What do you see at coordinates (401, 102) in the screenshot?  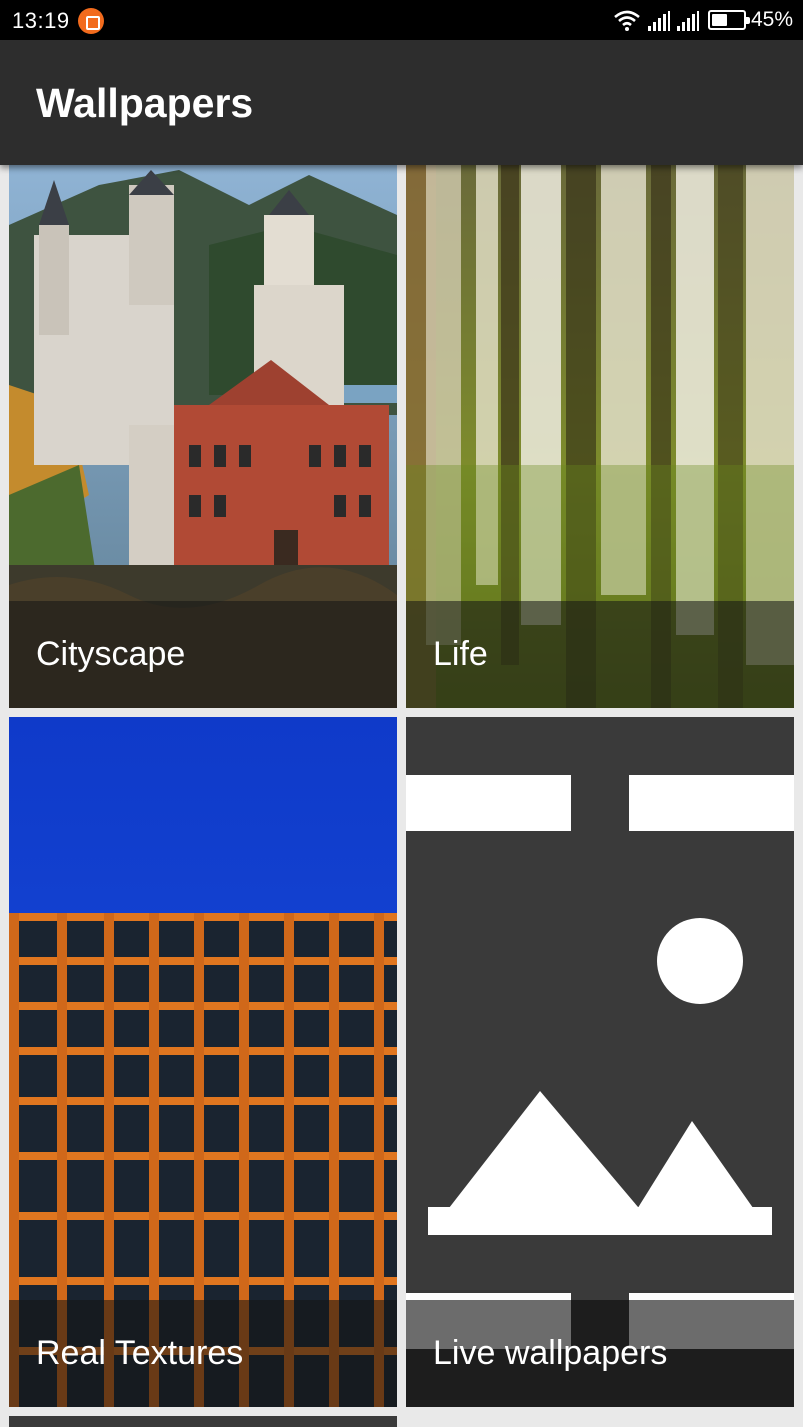 I see `app-bar: Wallpapers` at bounding box center [401, 102].